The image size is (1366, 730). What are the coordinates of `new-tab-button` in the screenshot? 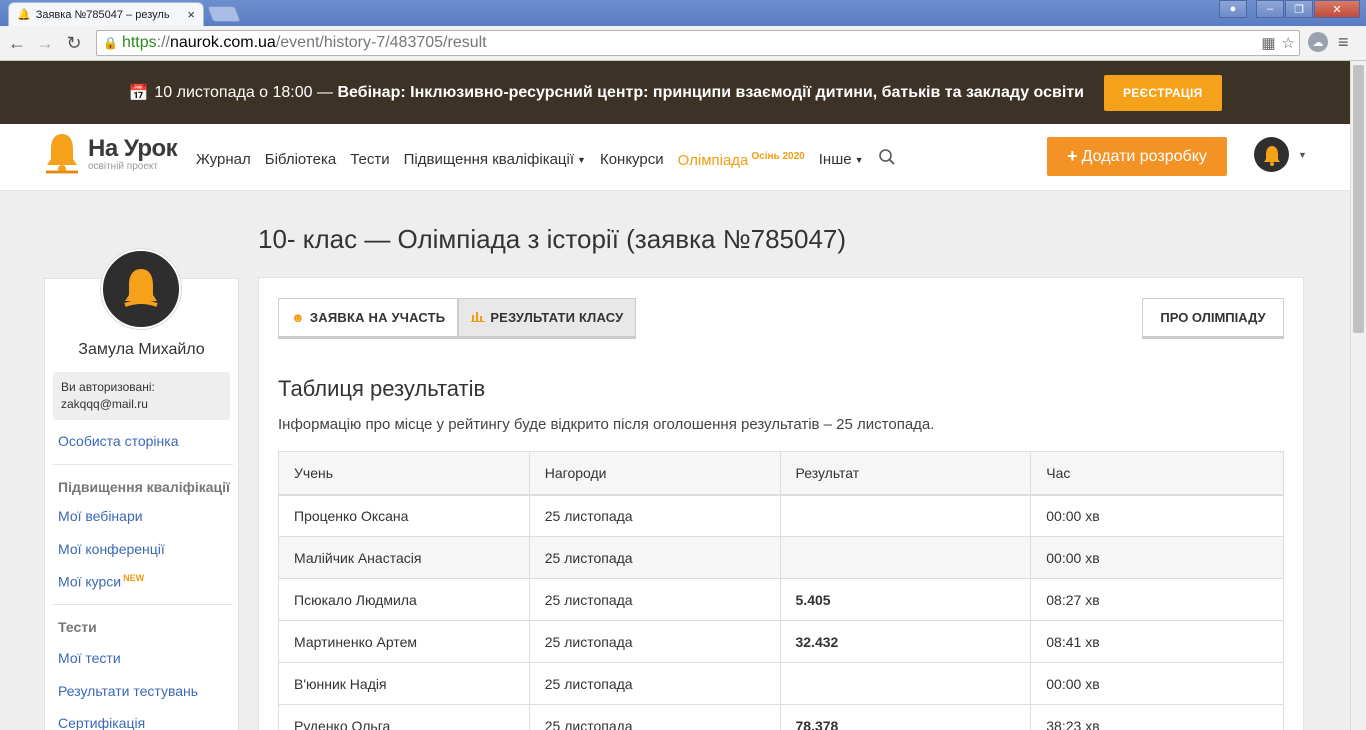 It's located at (224, 14).